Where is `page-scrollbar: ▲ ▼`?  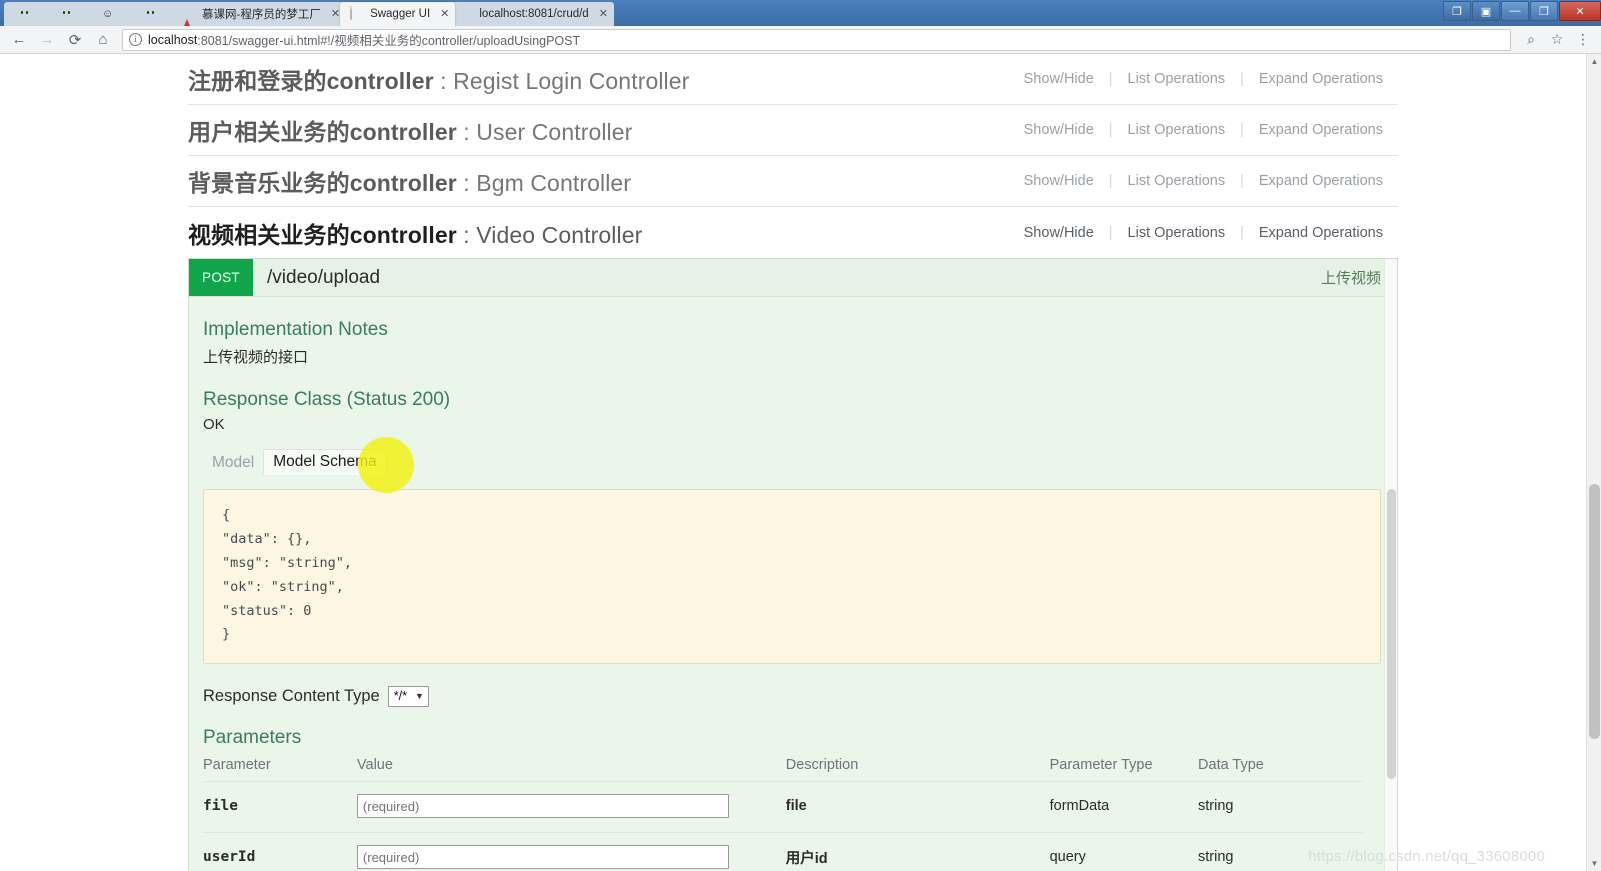 page-scrollbar: ▲ ▼ is located at coordinates (1593, 462).